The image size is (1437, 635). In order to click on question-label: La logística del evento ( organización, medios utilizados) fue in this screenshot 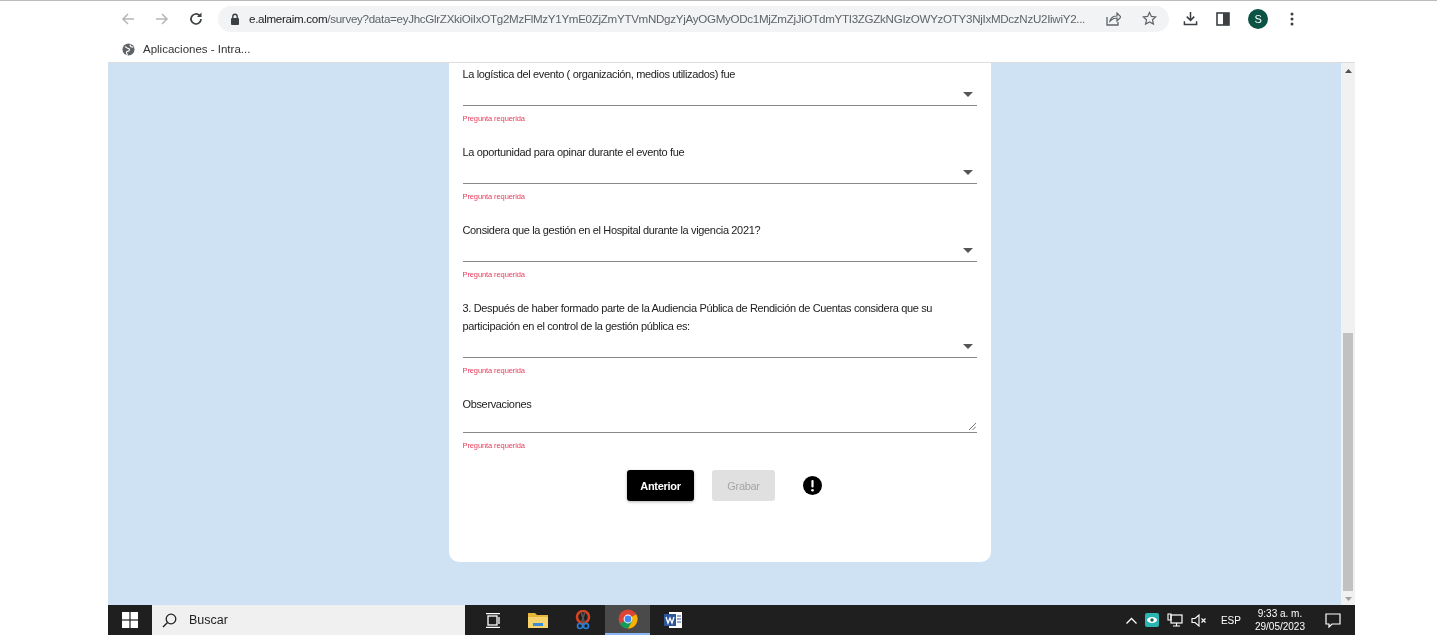, I will do `click(599, 74)`.